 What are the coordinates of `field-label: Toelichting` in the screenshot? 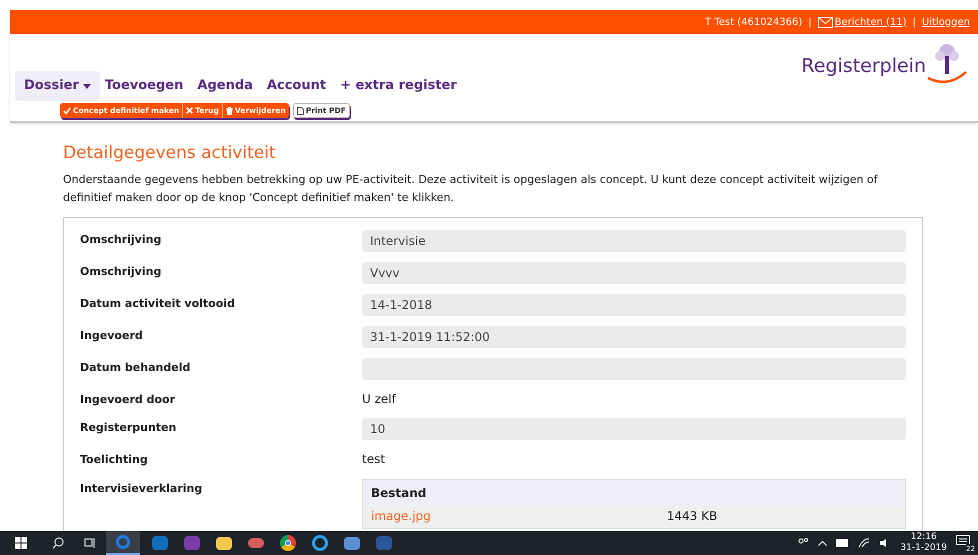 It's located at (114, 460).